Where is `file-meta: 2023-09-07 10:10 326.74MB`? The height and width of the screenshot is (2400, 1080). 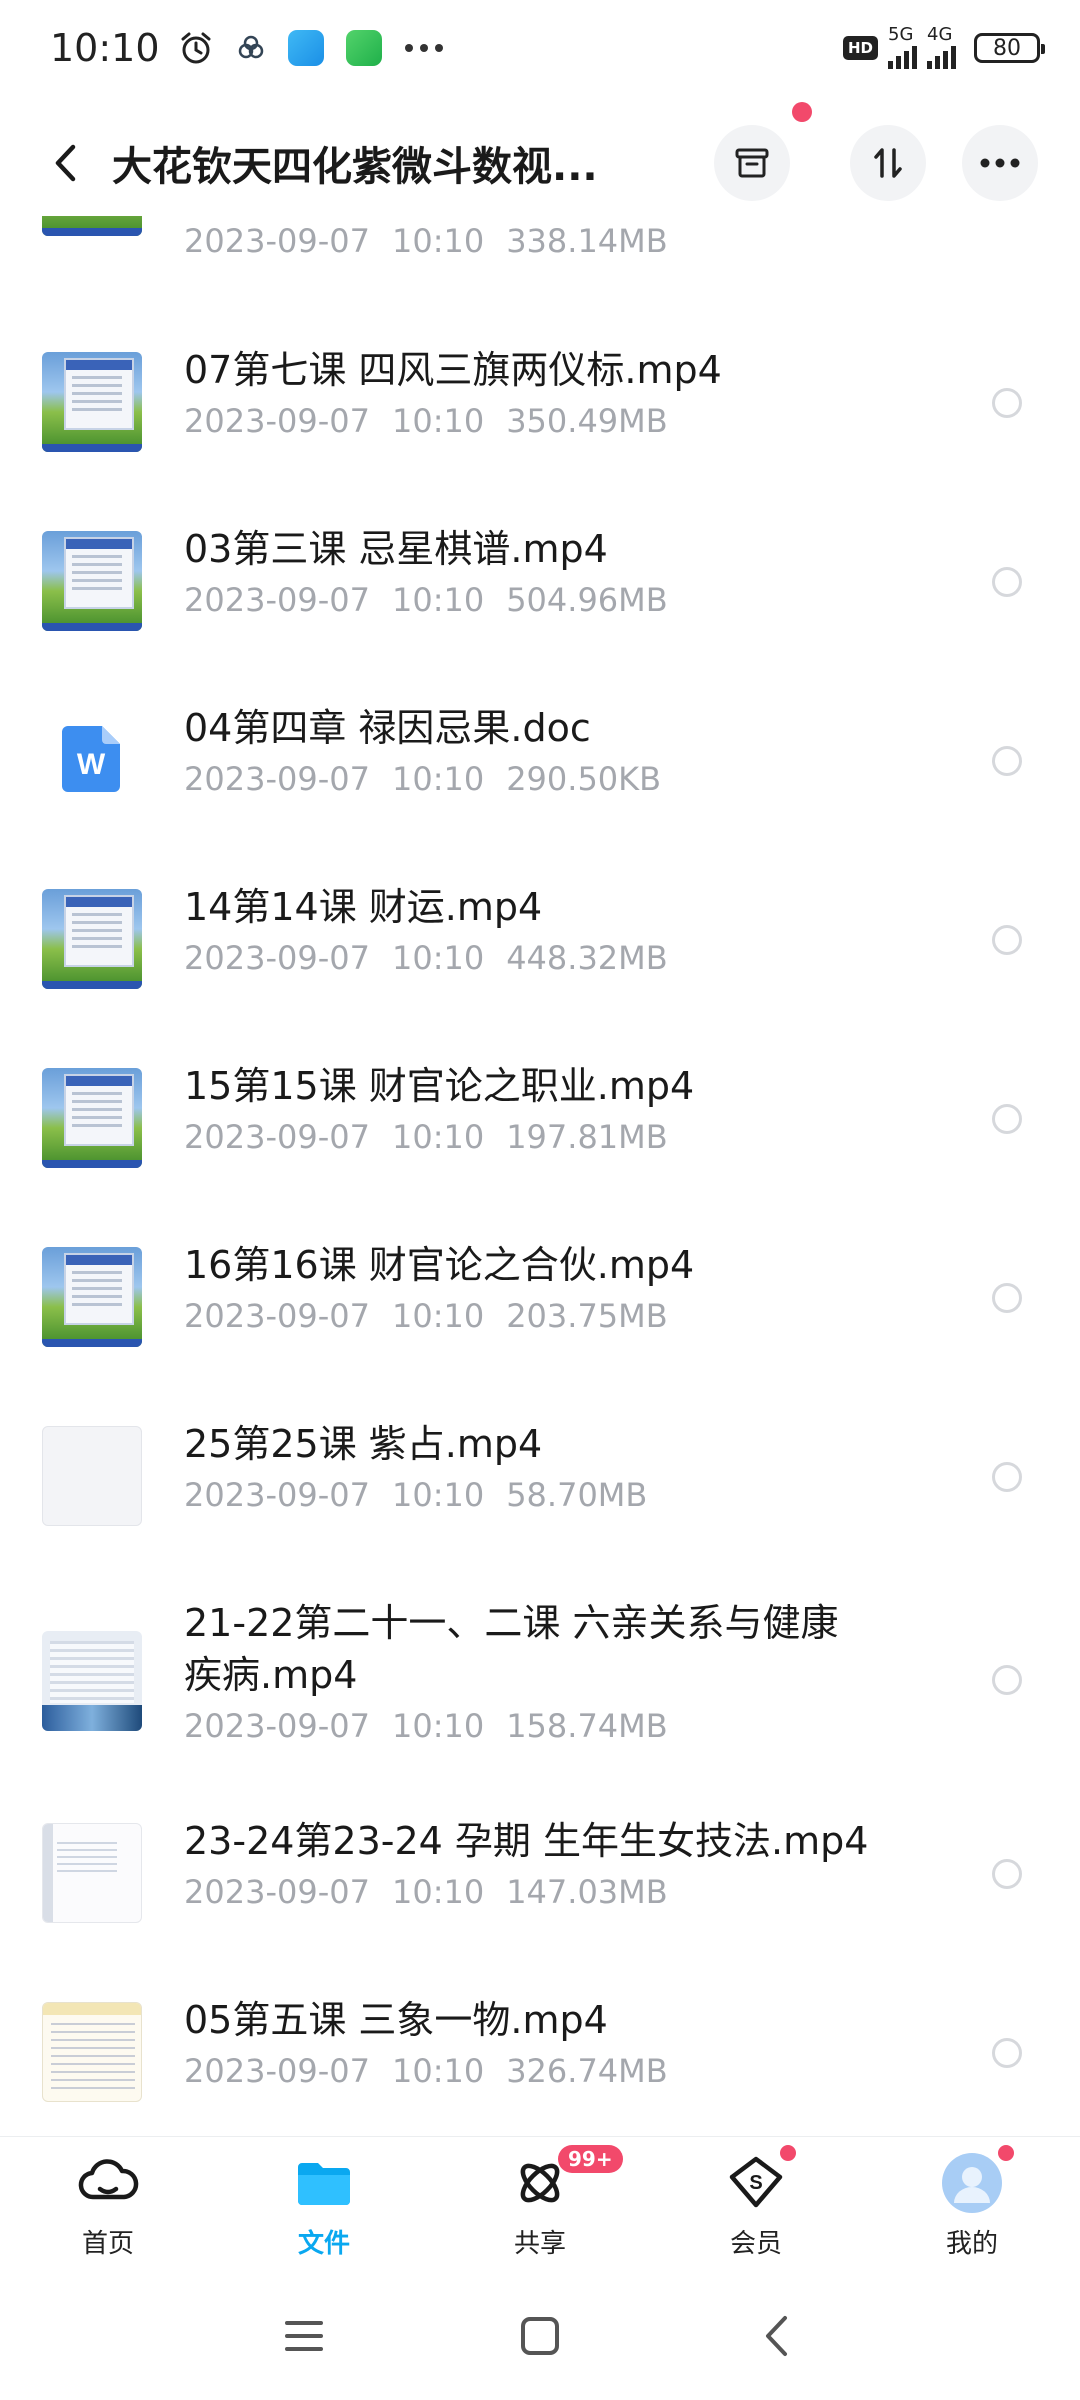
file-meta: 2023-09-07 10:10 326.74MB is located at coordinates (437, 2071).